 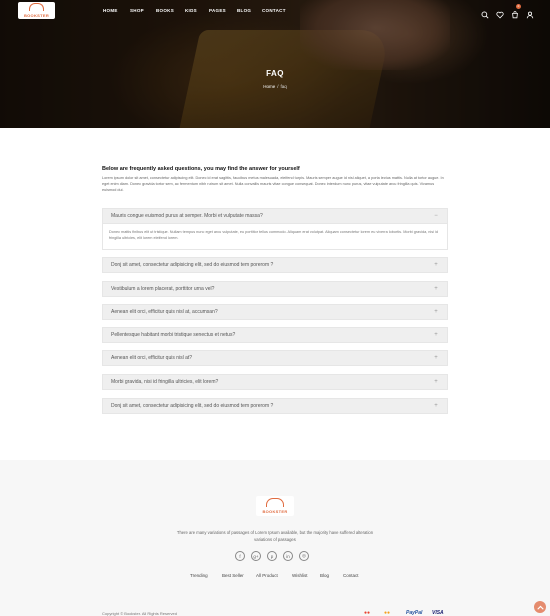 What do you see at coordinates (300, 575) in the screenshot?
I see `footer-link-wishlist: Wishlist` at bounding box center [300, 575].